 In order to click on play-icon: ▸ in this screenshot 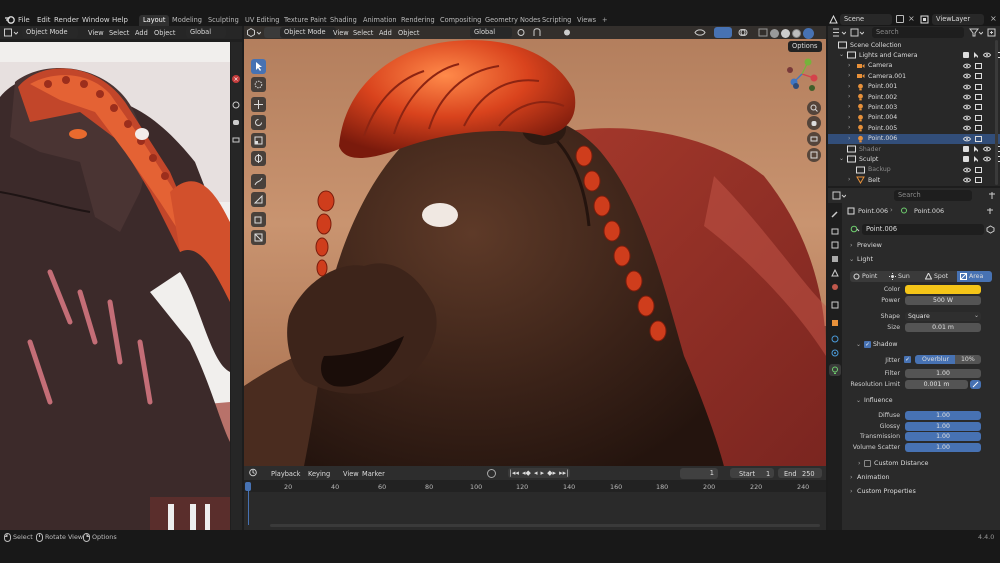, I will do `click(543, 473)`.